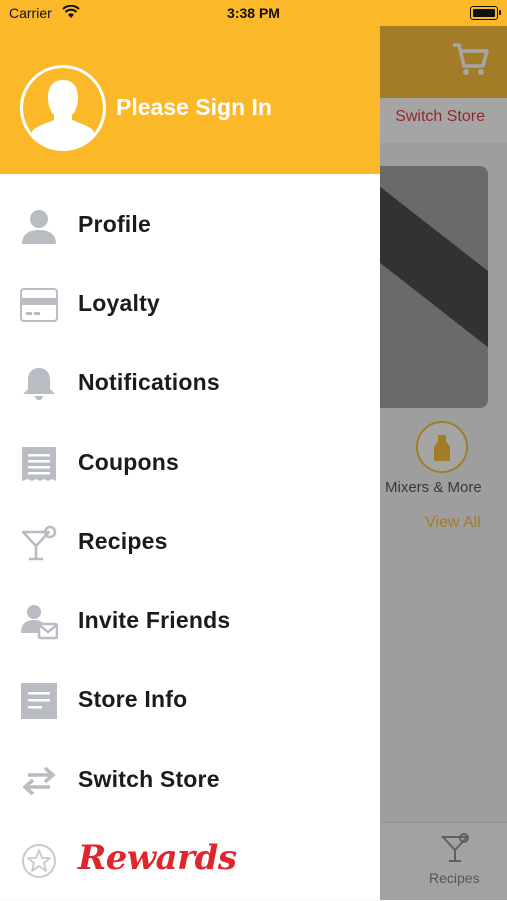  What do you see at coordinates (123, 541) in the screenshot?
I see `menu-item-label: Recipes` at bounding box center [123, 541].